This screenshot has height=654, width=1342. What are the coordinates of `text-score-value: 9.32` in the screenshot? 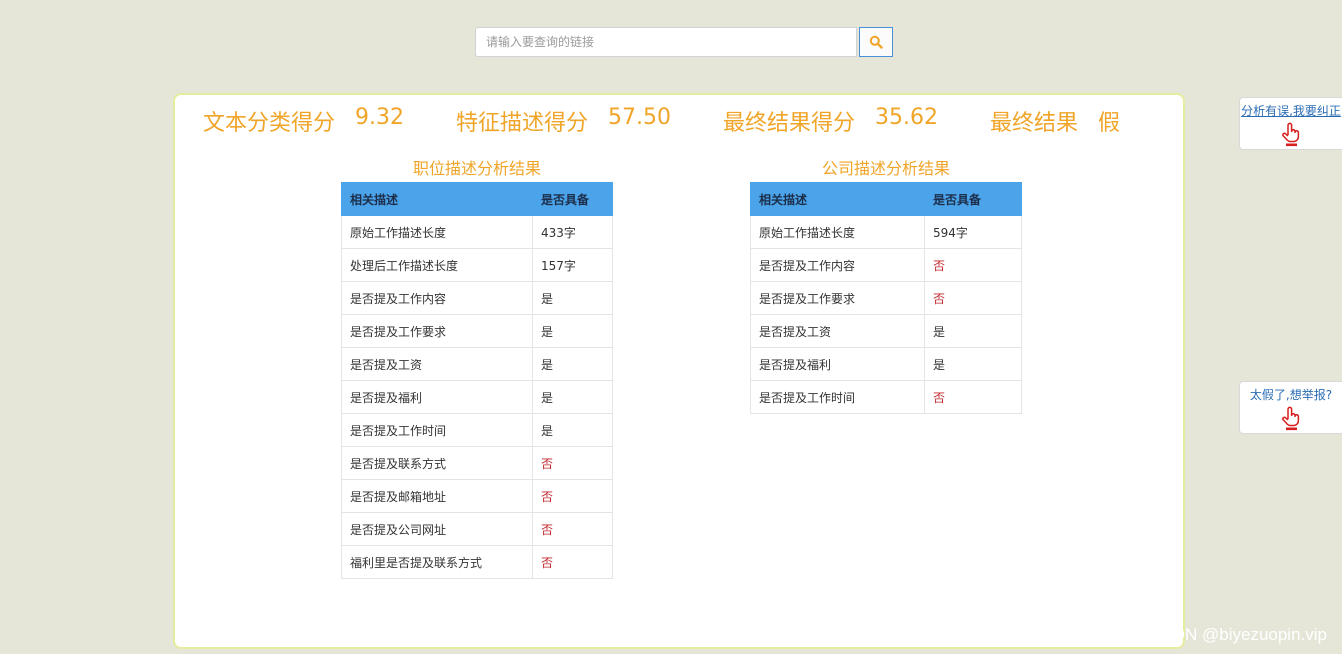 It's located at (379, 117).